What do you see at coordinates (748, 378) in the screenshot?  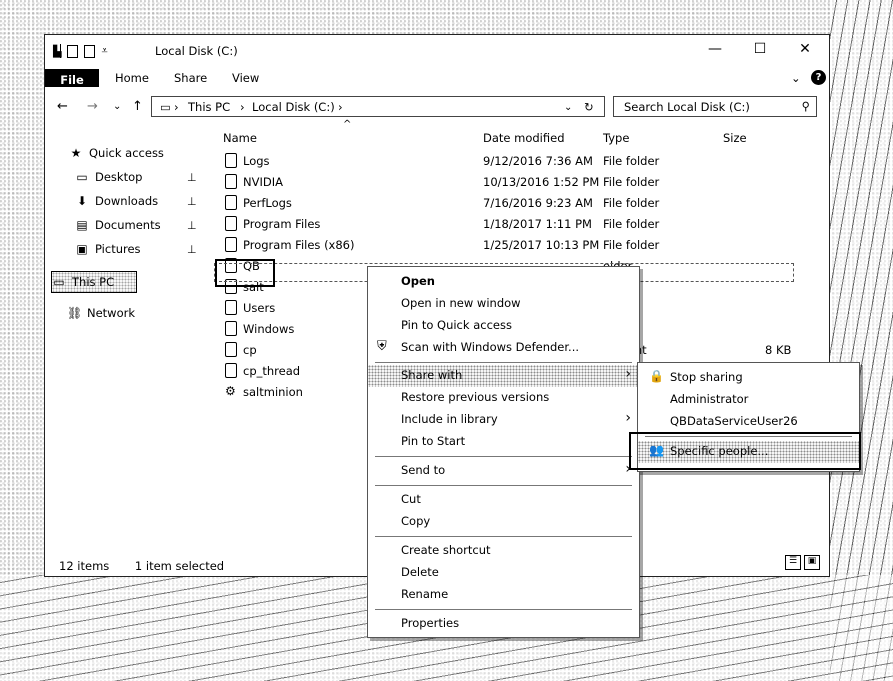 I see `submenu-item-stop-sharing: 🔒 Stop sharing` at bounding box center [748, 378].